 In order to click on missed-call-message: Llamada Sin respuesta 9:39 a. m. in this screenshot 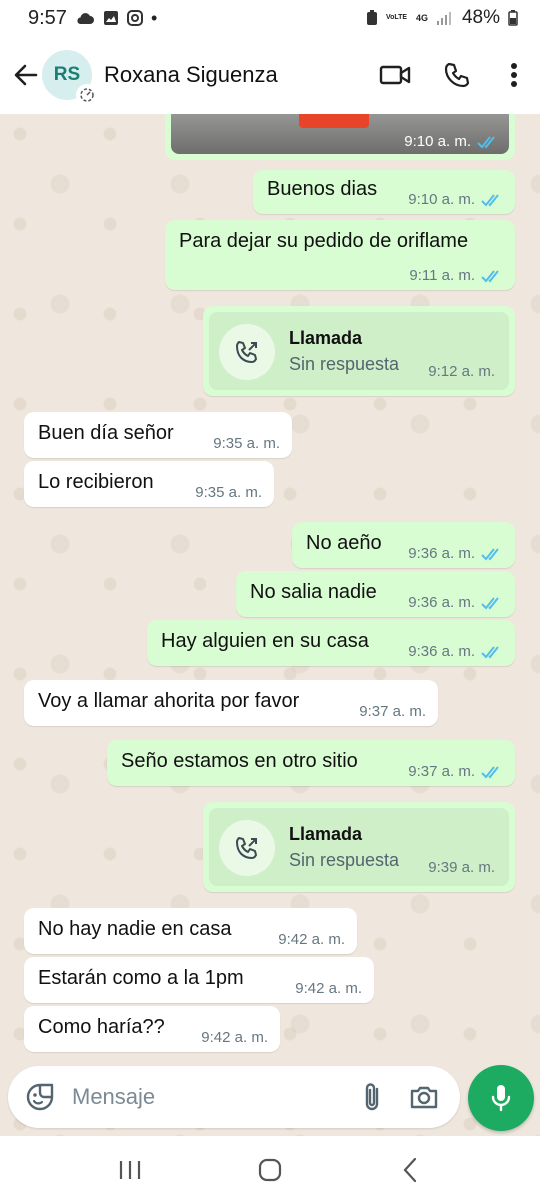, I will do `click(359, 847)`.